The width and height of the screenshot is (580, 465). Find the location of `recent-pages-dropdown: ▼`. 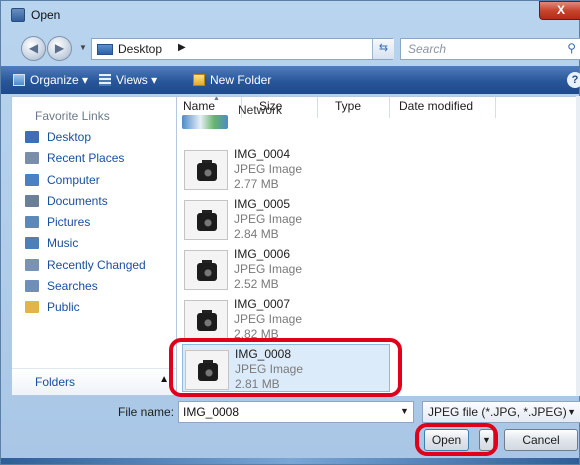

recent-pages-dropdown: ▼ is located at coordinates (83, 47).